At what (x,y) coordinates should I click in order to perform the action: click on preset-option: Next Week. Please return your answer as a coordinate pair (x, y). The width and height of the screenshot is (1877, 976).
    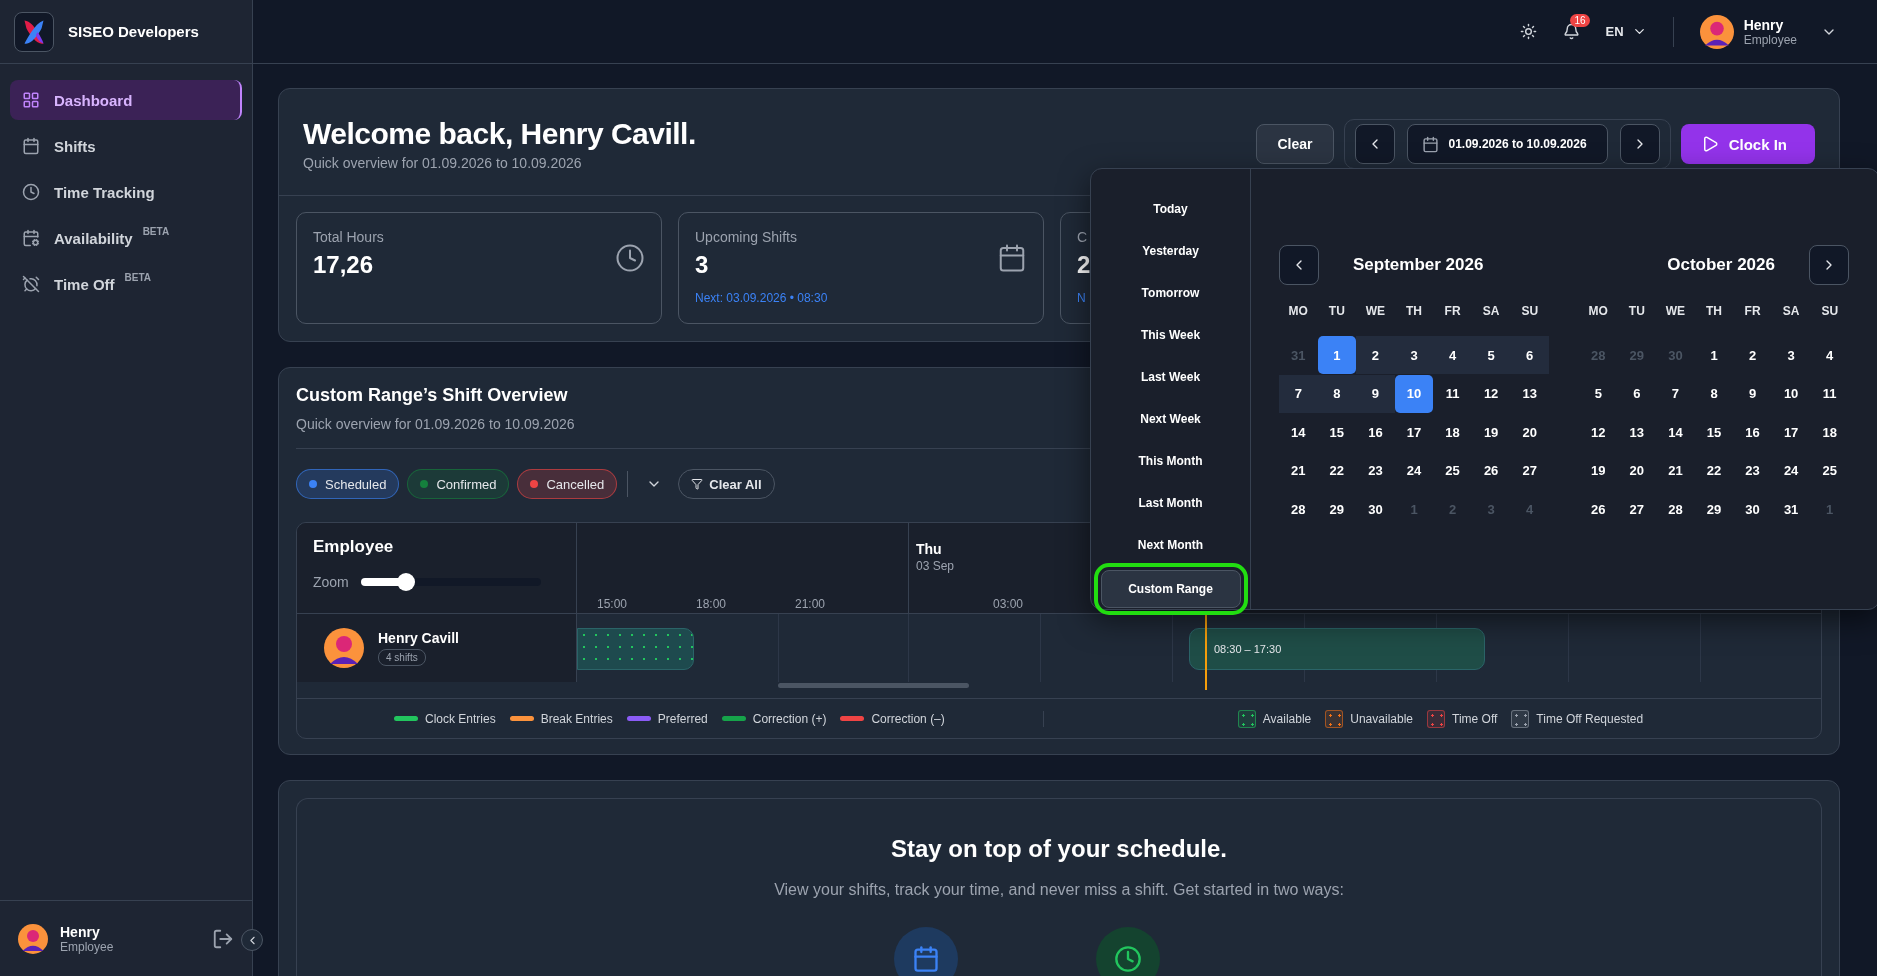
    Looking at the image, I should click on (1170, 419).